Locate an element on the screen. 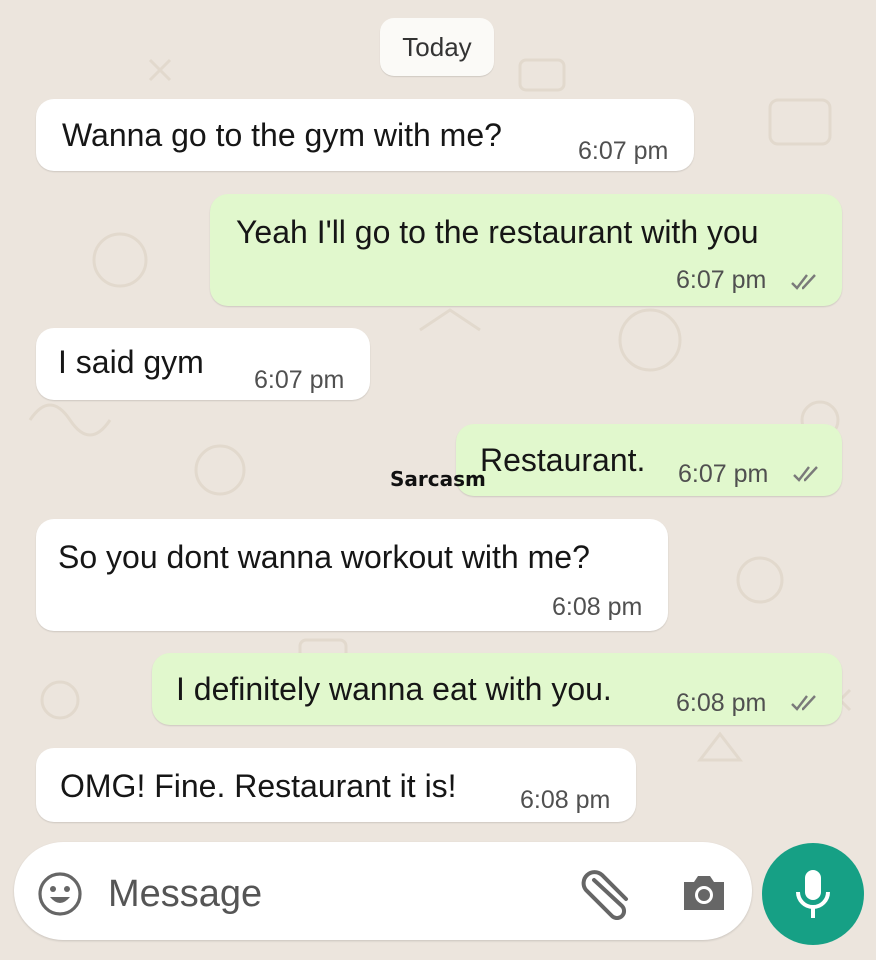 The width and height of the screenshot is (876, 960). date-label: Today is located at coordinates (437, 46).